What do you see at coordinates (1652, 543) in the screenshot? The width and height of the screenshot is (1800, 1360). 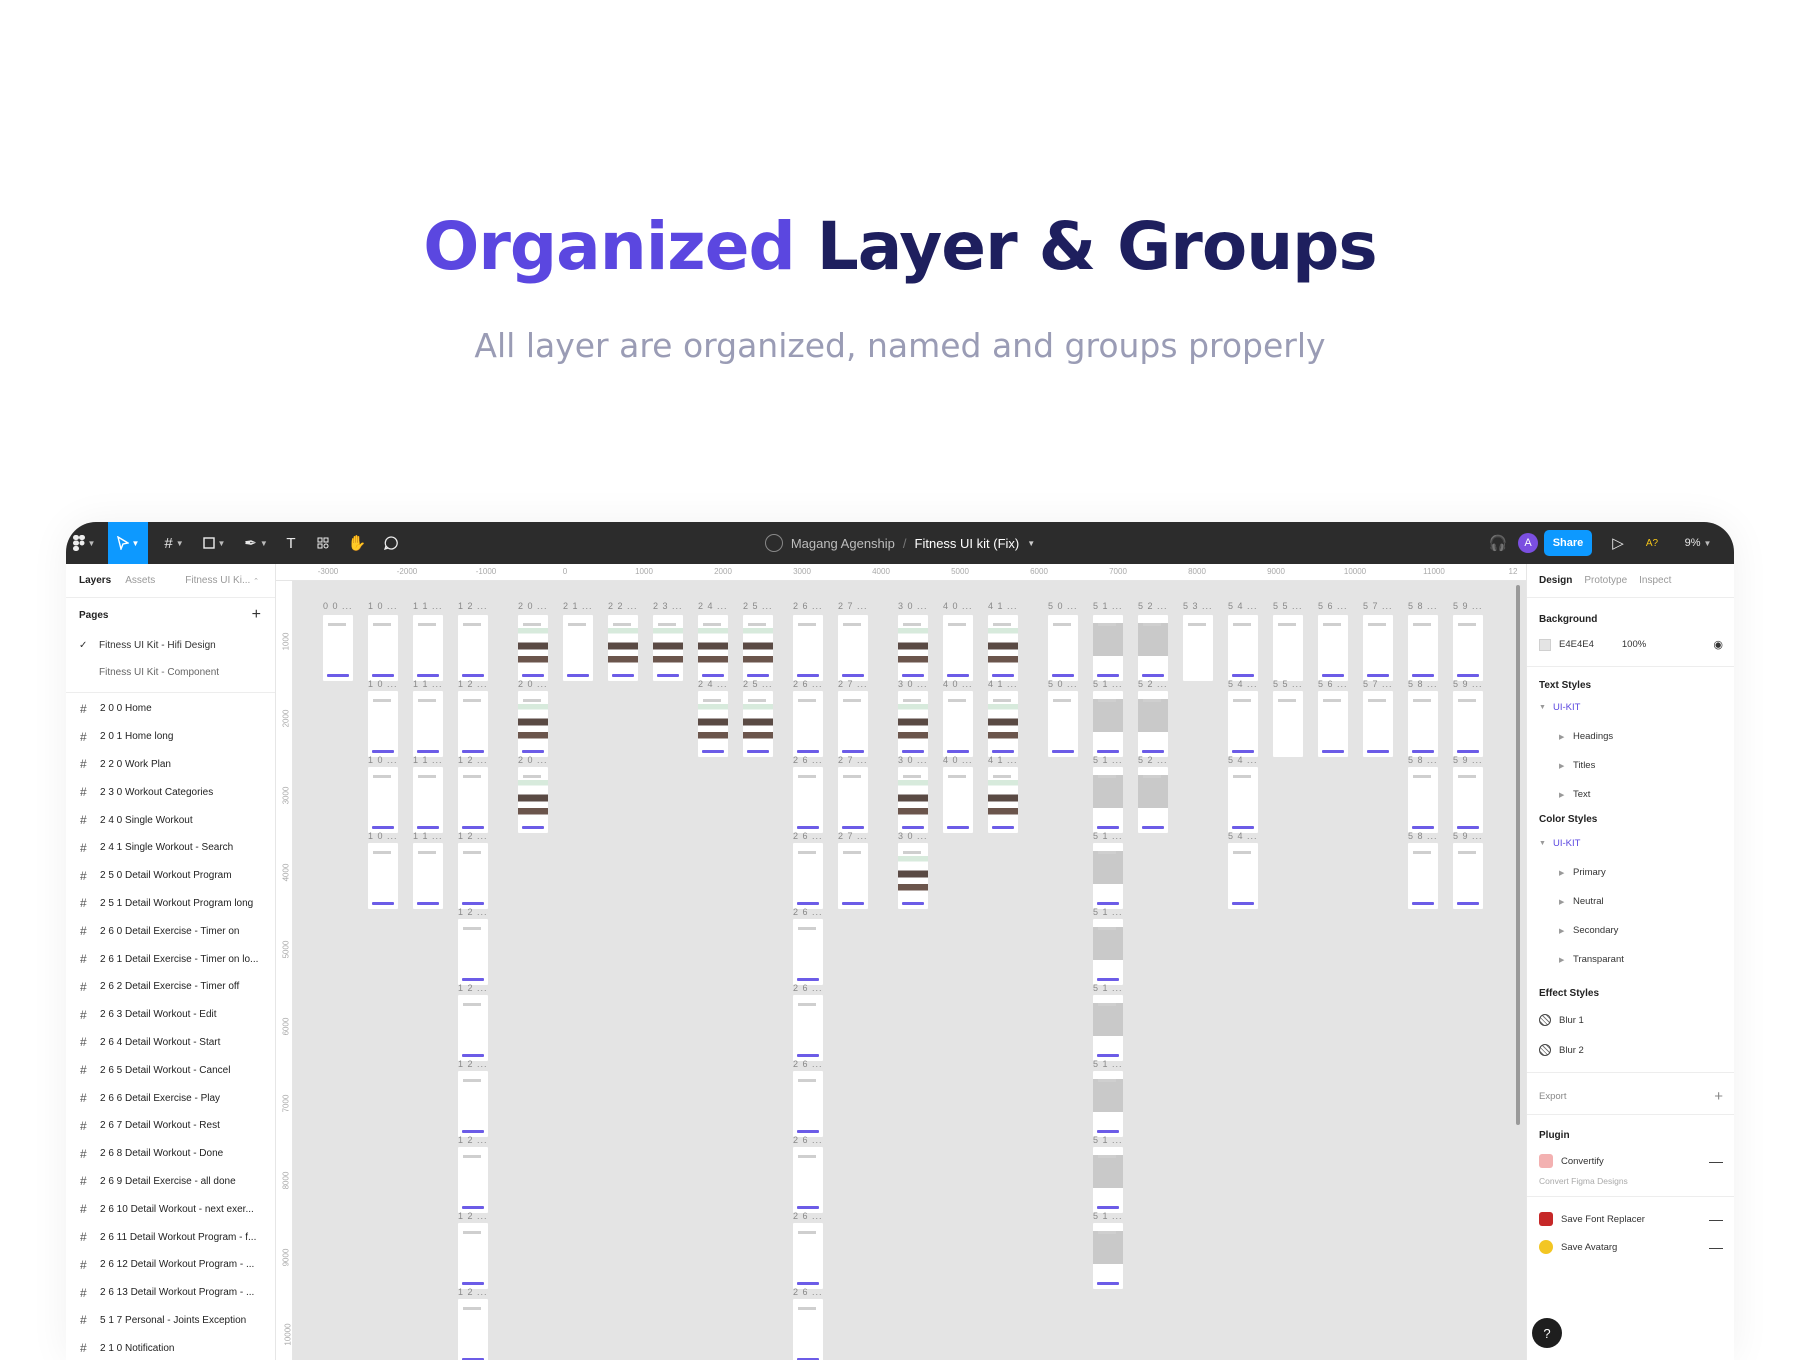 I see `accessibility-badge: A?` at bounding box center [1652, 543].